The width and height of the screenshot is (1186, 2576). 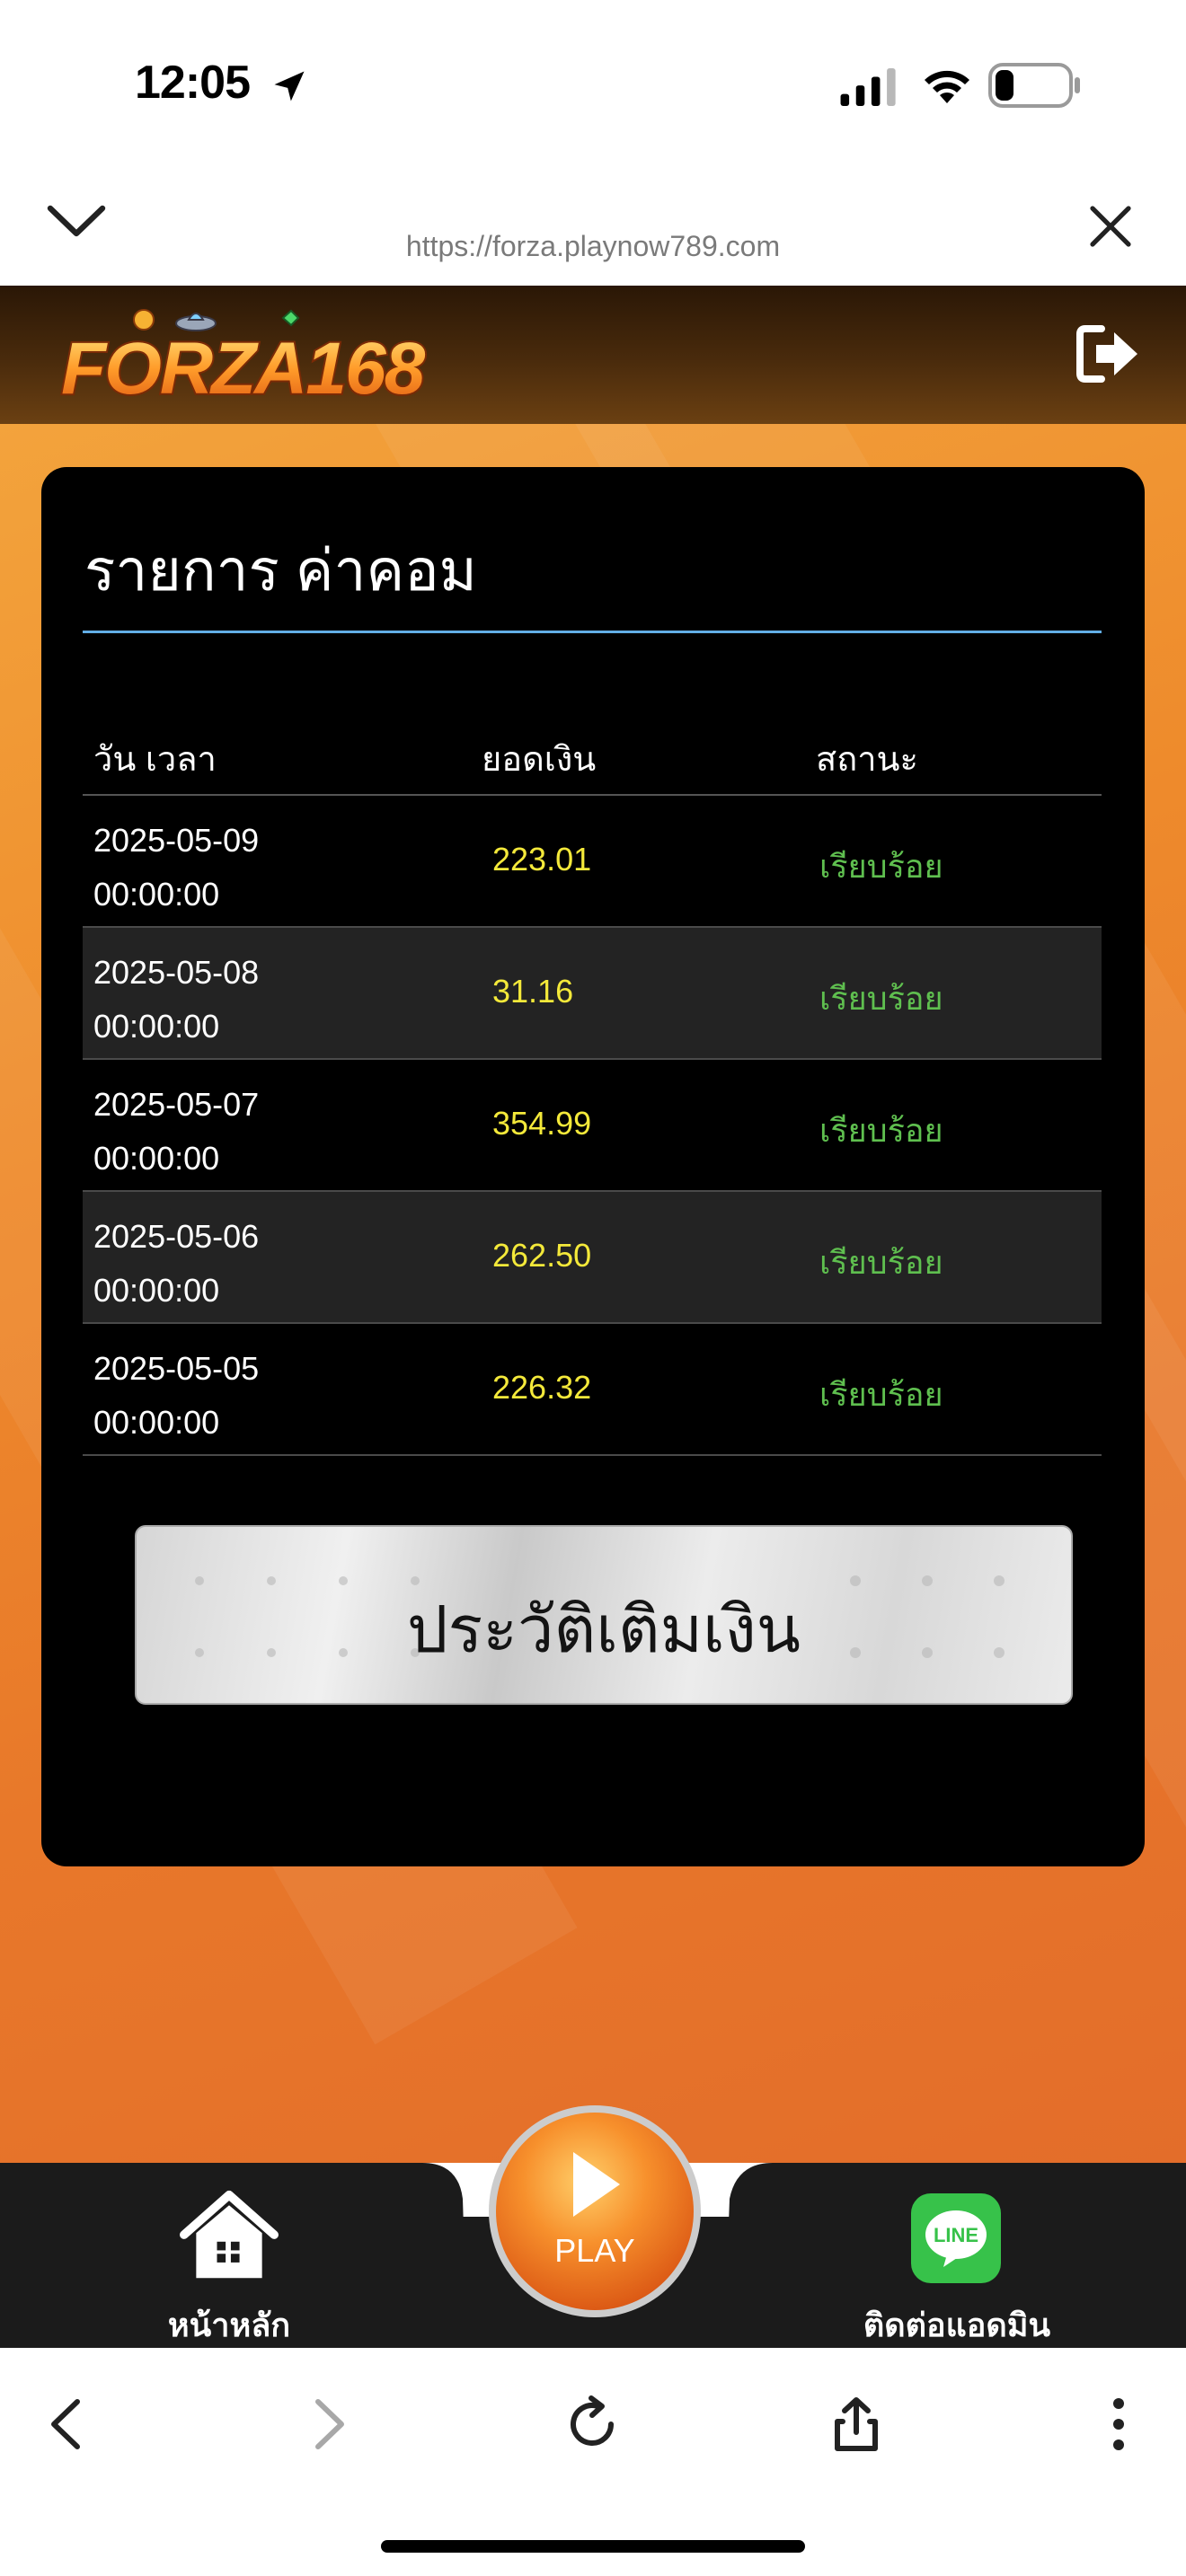 I want to click on line-app-icon: LINE, so click(x=956, y=2238).